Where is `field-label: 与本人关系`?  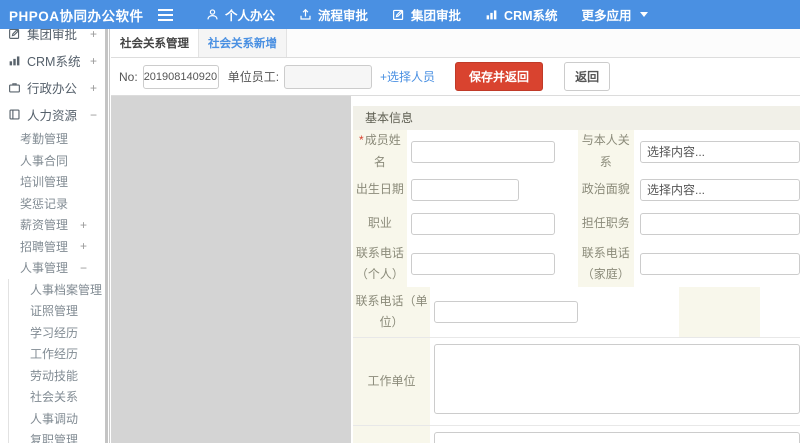 field-label: 与本人关系 is located at coordinates (605, 152).